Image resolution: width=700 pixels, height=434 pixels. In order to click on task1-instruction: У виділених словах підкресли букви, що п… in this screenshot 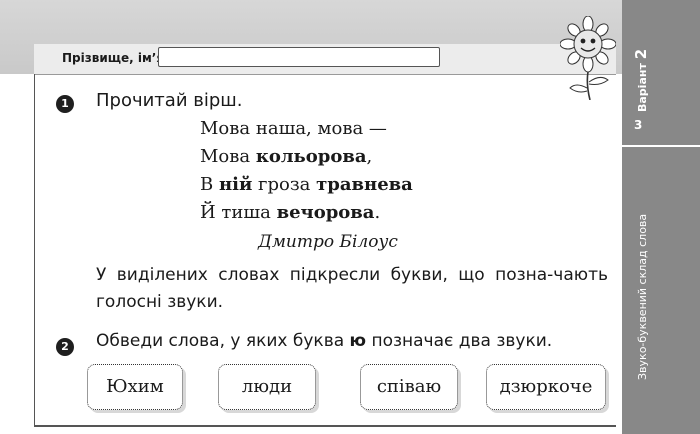, I will do `click(352, 288)`.